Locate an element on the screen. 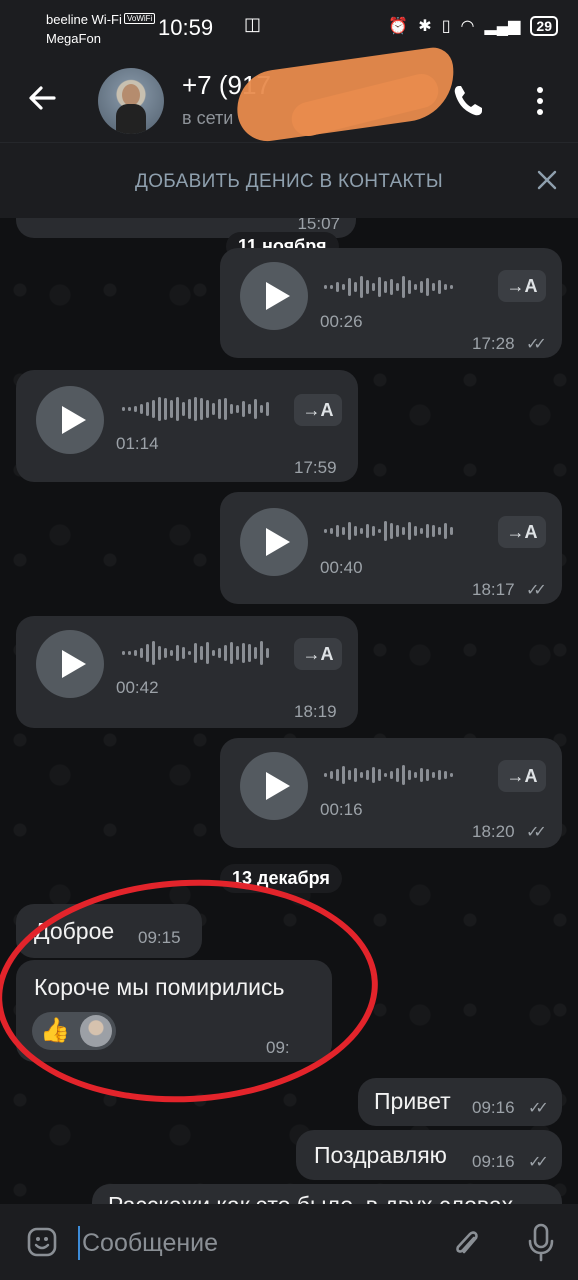 The height and width of the screenshot is (1280, 578). back-arrow-icon is located at coordinates (42, 98).